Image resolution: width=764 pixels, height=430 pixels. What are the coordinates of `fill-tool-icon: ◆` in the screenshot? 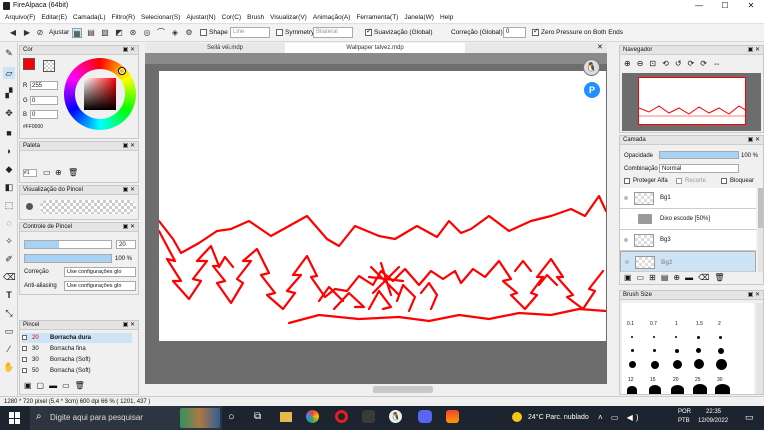 It's located at (9, 169).